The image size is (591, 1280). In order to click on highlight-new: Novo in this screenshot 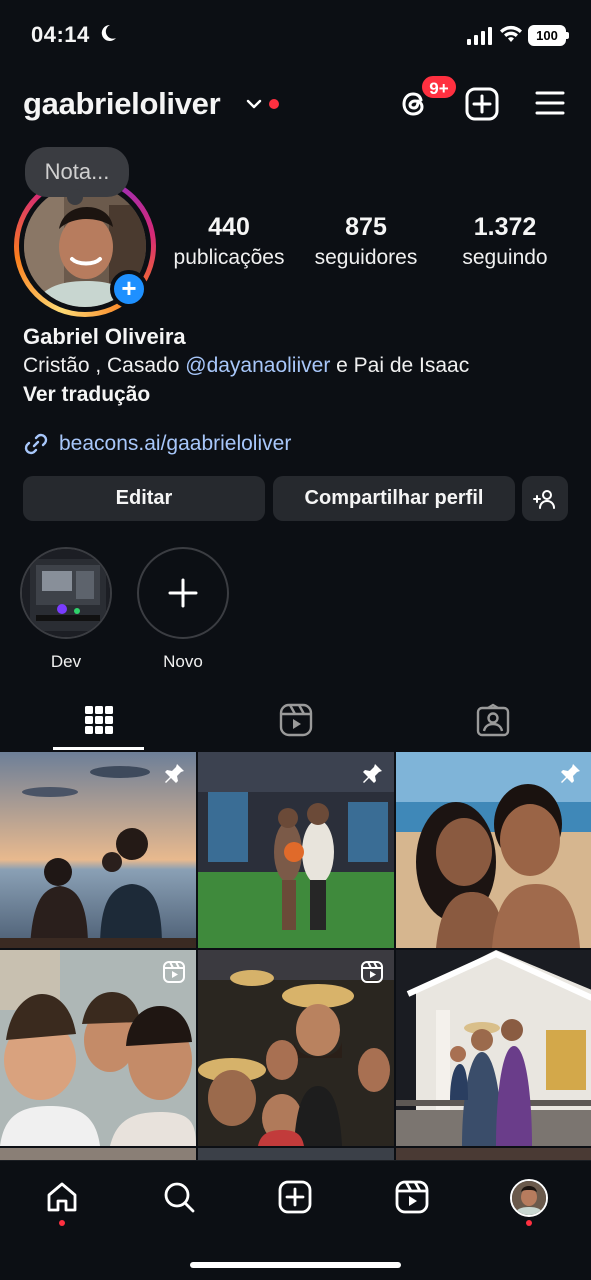, I will do `click(183, 609)`.